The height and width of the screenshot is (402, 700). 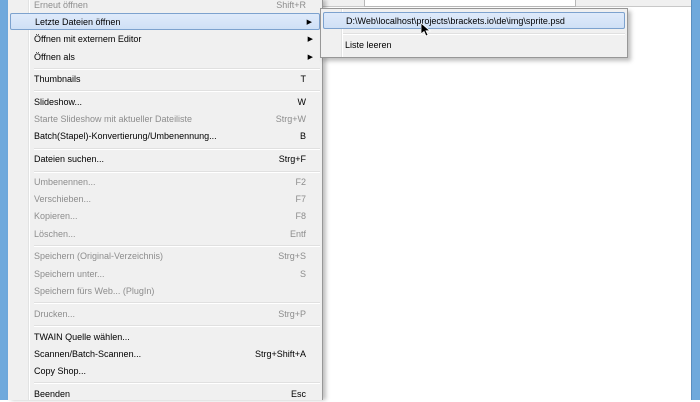 I want to click on menu-item-rename: Umbenennen... F2, so click(x=165, y=181).